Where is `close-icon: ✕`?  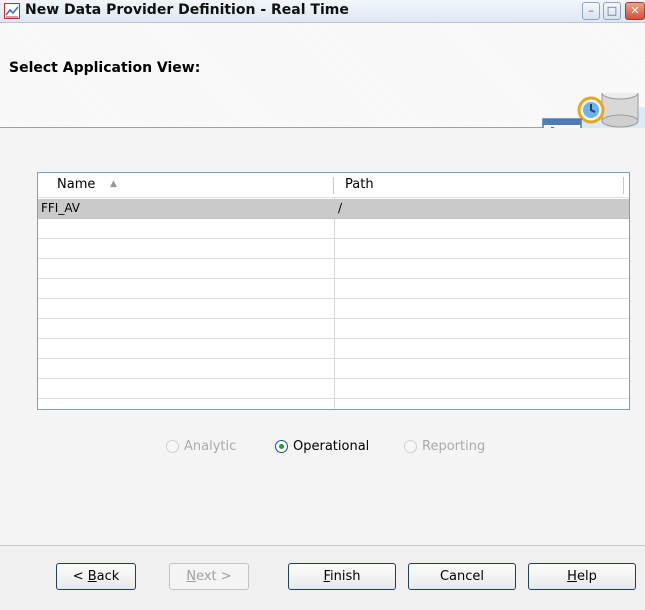
close-icon: ✕ is located at coordinates (635, 11).